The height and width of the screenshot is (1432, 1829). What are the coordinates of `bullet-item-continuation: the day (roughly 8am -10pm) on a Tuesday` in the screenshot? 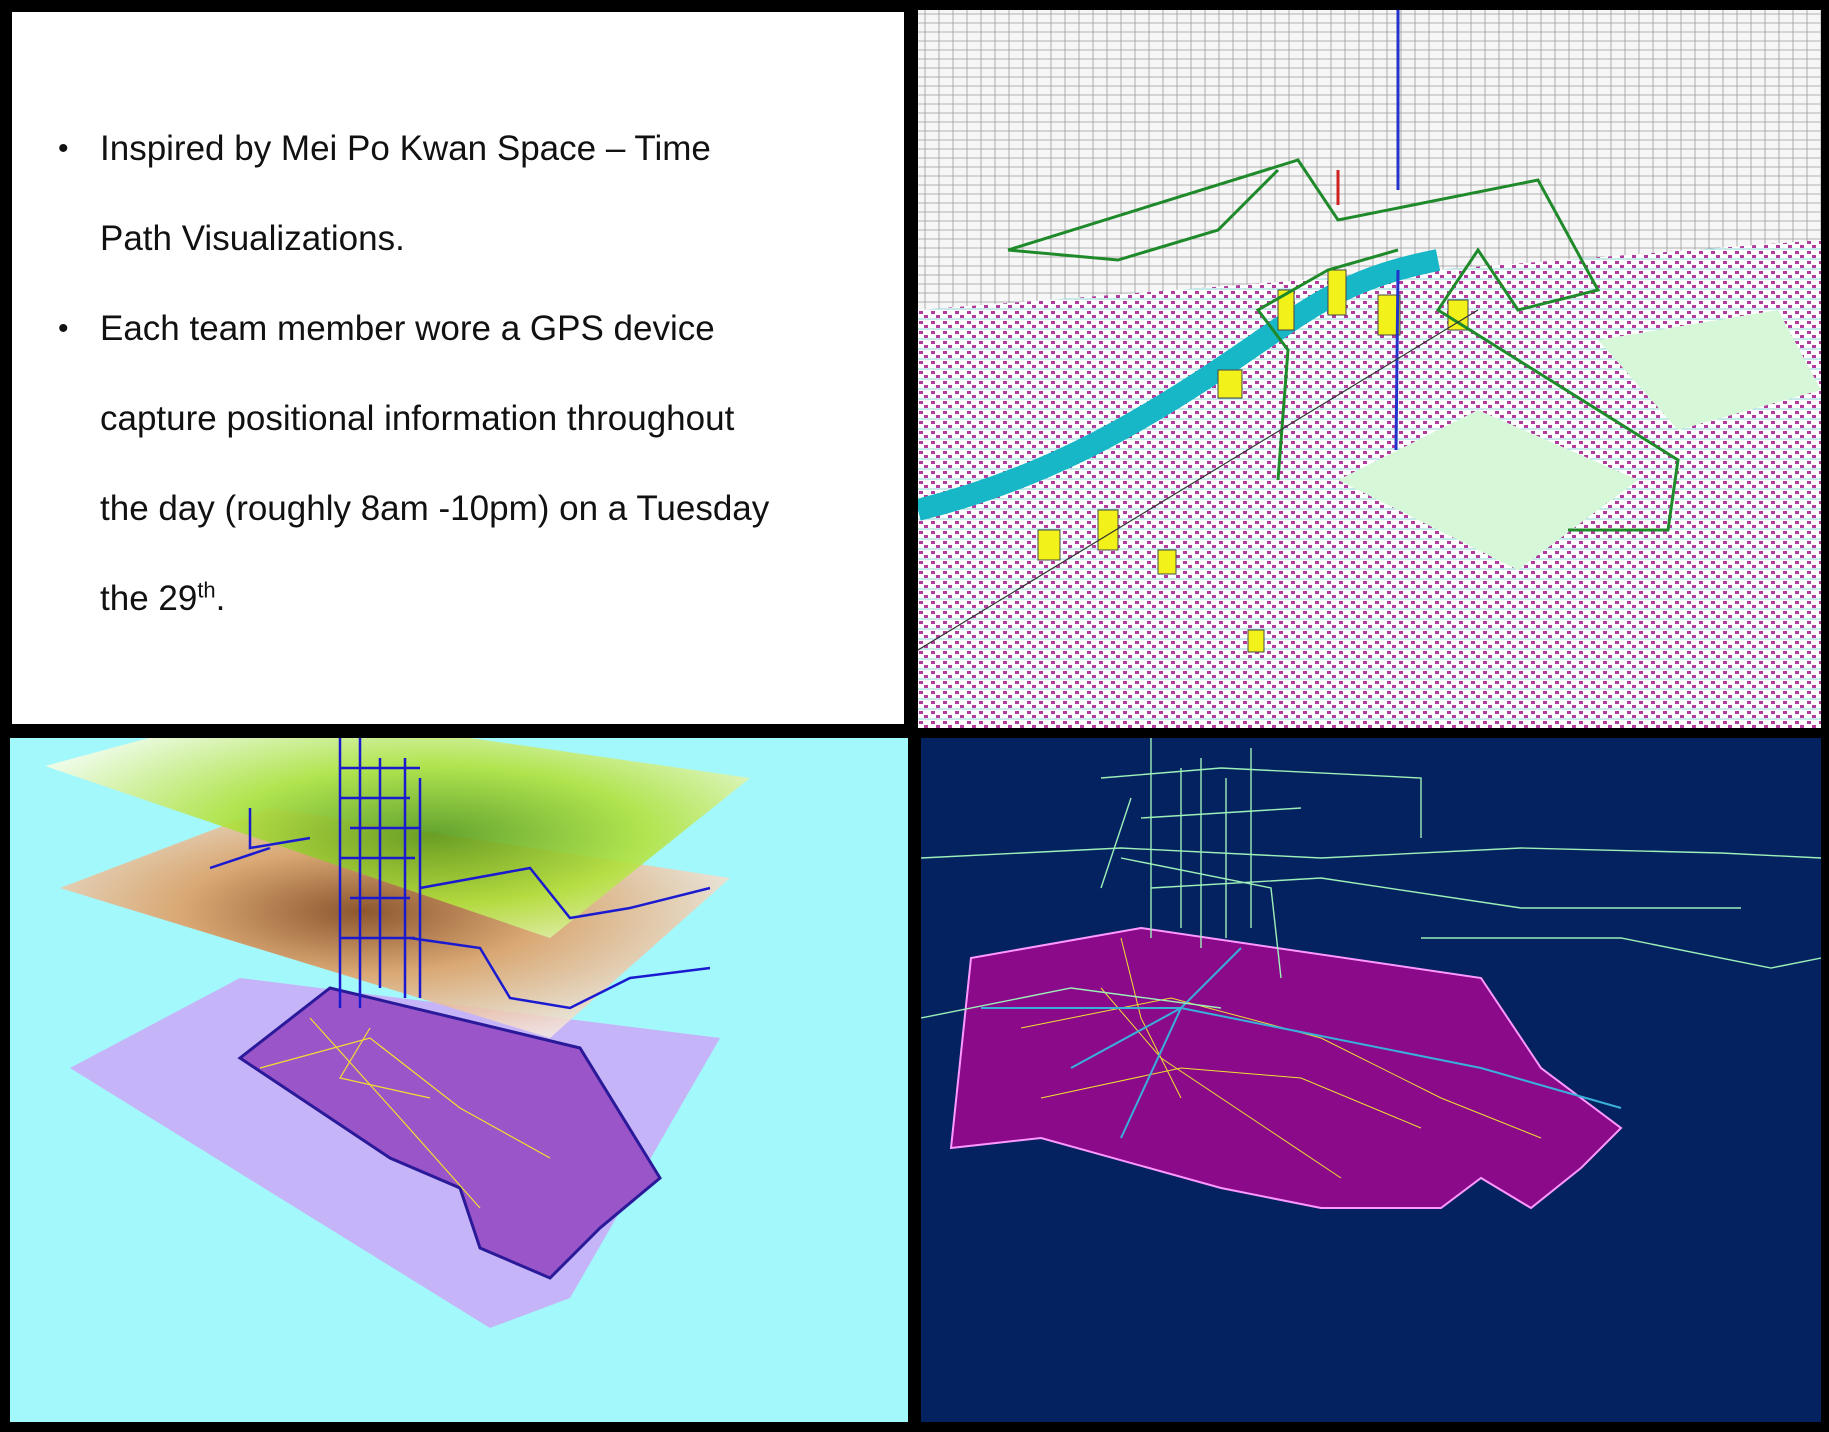 It's located at (460, 509).